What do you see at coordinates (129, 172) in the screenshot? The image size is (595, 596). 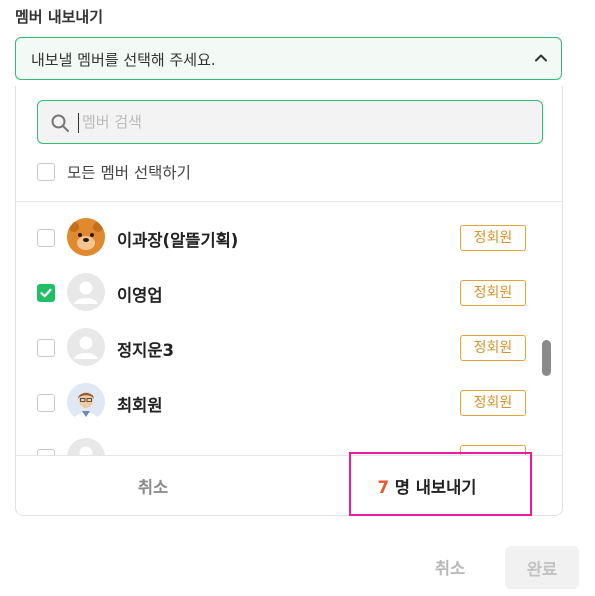 I see `select-all-label: 모든 멤버 선택하기` at bounding box center [129, 172].